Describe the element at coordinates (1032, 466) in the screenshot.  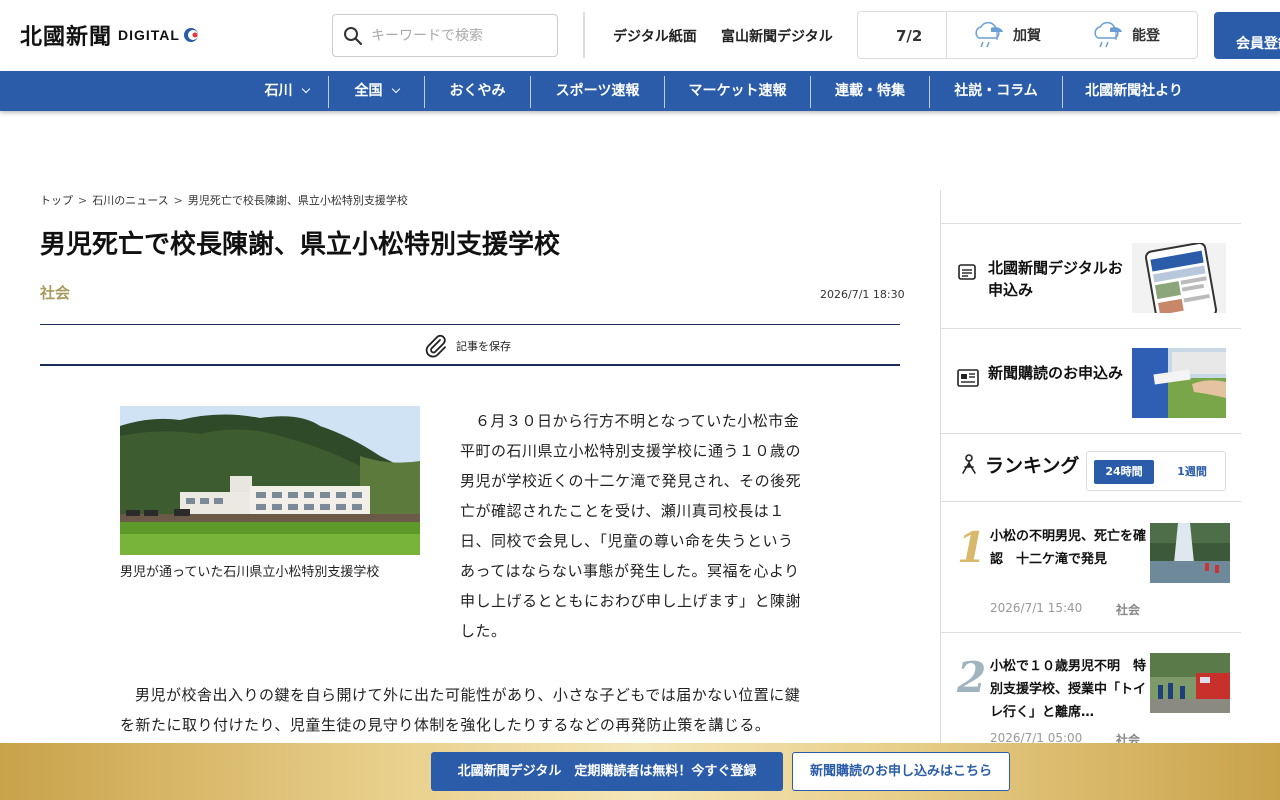
I see `ranking-title: ランキング` at that location.